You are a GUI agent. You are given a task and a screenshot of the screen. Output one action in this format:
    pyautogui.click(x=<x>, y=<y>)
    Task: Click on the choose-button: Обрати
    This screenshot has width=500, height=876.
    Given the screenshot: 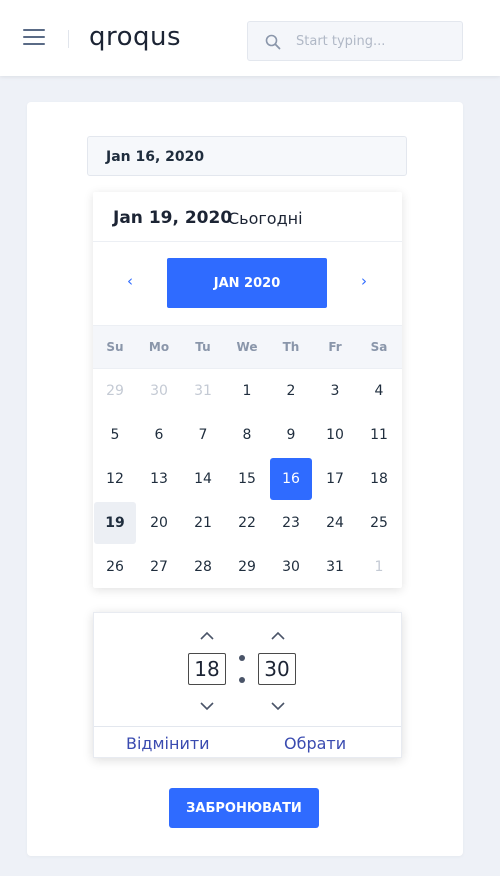 What is the action you would take?
    pyautogui.click(x=315, y=743)
    